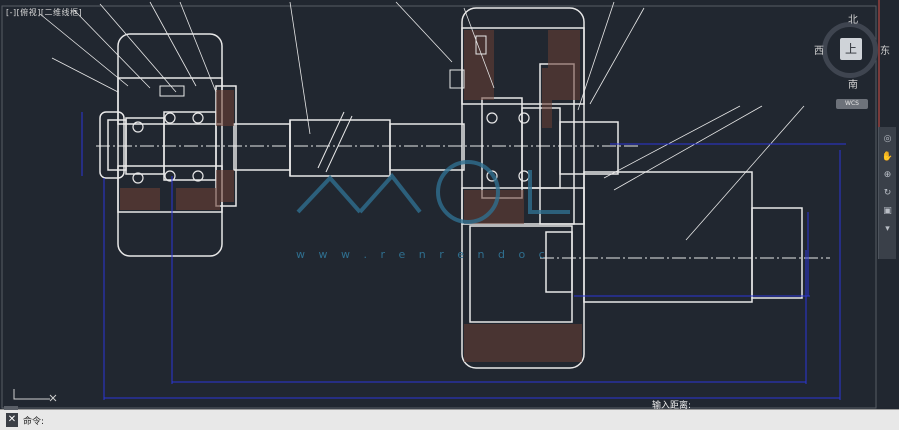 The width and height of the screenshot is (899, 430). Describe the element at coordinates (887, 157) in the screenshot. I see `pan-hand-icon: ✋` at that location.